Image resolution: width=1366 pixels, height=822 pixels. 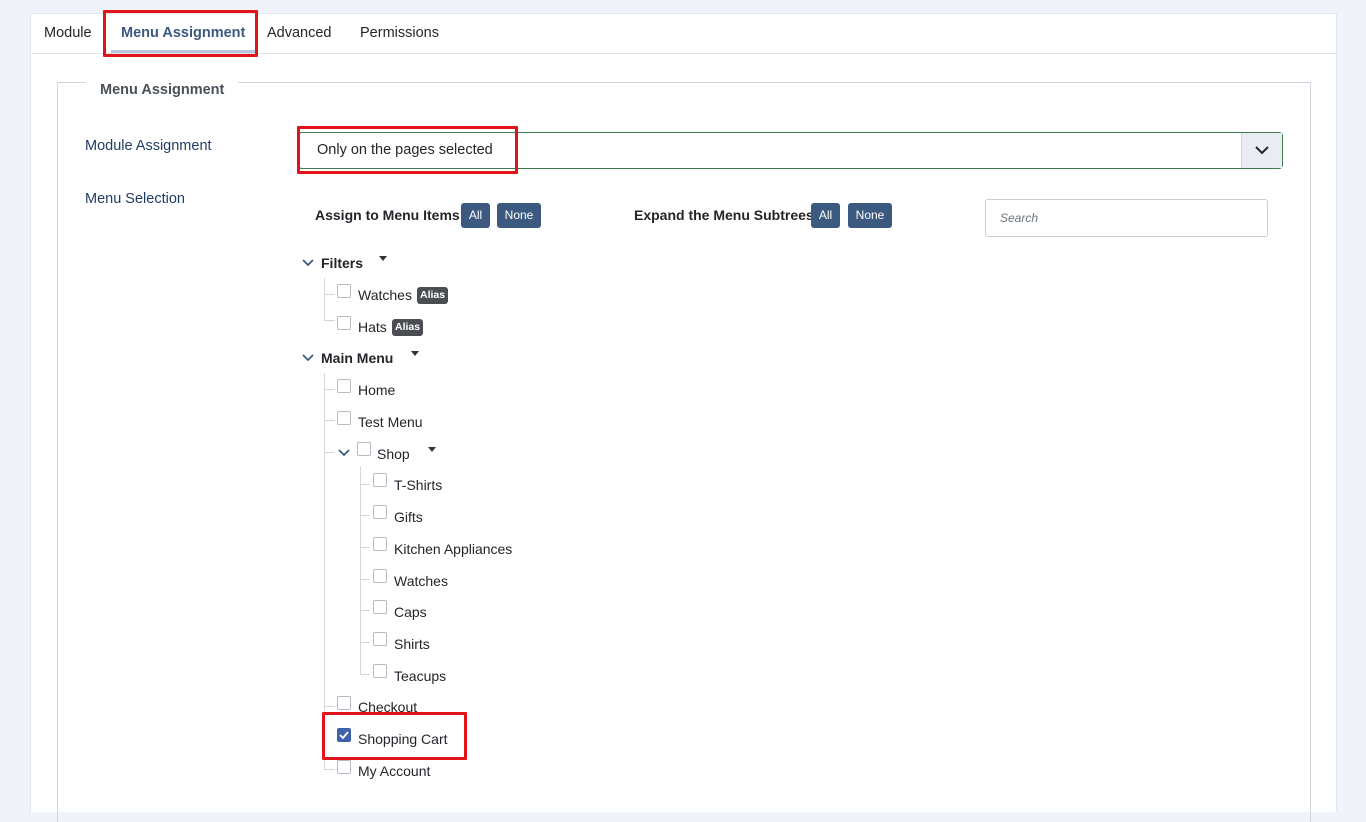 What do you see at coordinates (135, 199) in the screenshot?
I see `menu-selection-label: Menu Selection` at bounding box center [135, 199].